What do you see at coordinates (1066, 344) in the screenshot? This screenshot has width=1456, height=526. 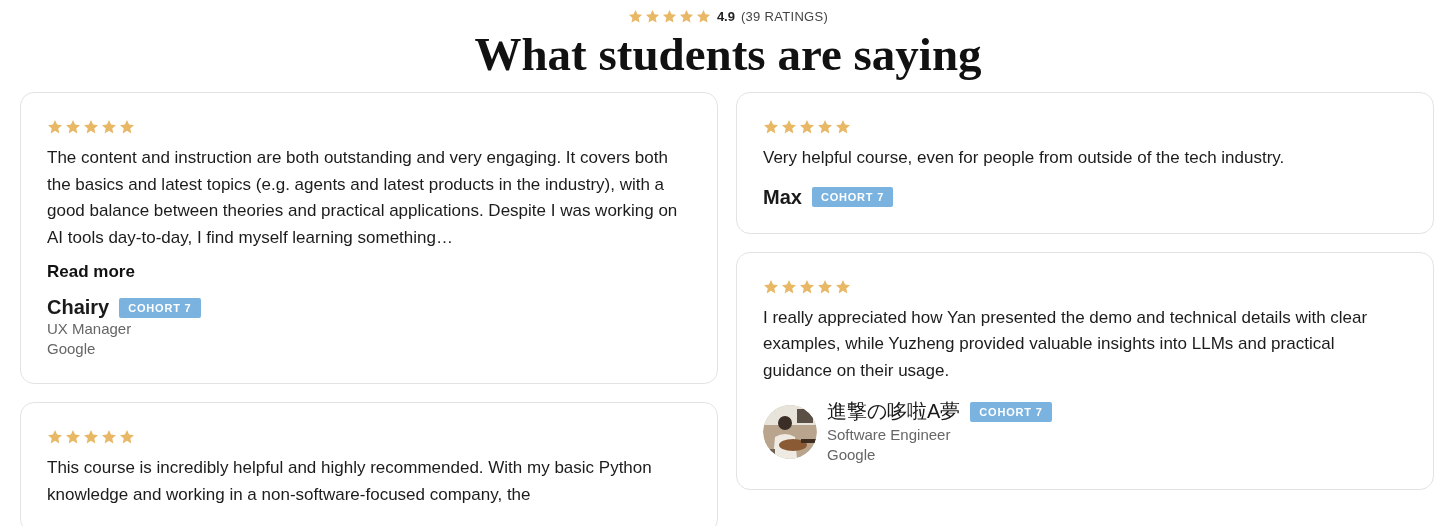 I see `review-text: I really appreciated how Yan presented the demo and technical details with clear examples, while Yuzheng provided valuable insights into LLMs and practical guidance on their usage.` at bounding box center [1066, 344].